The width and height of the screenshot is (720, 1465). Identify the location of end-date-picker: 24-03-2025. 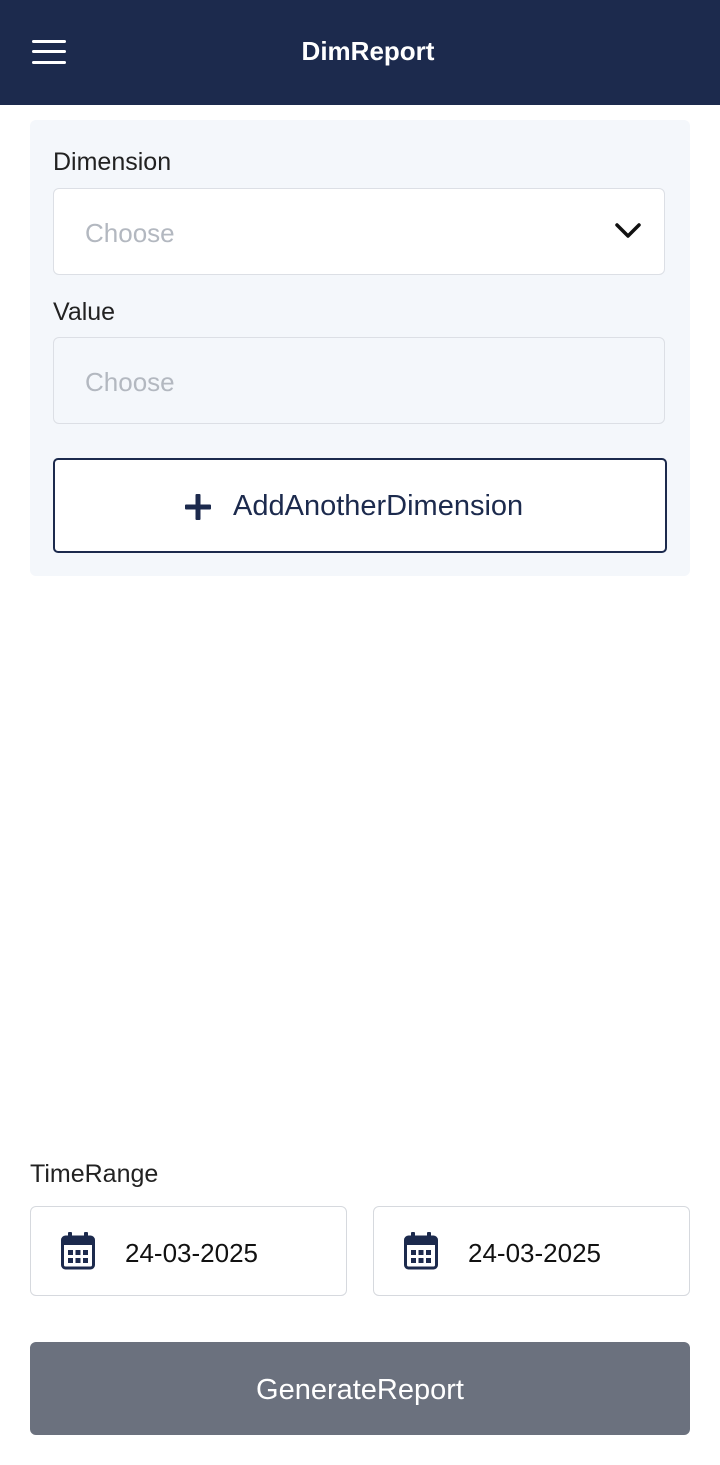
(531, 1251).